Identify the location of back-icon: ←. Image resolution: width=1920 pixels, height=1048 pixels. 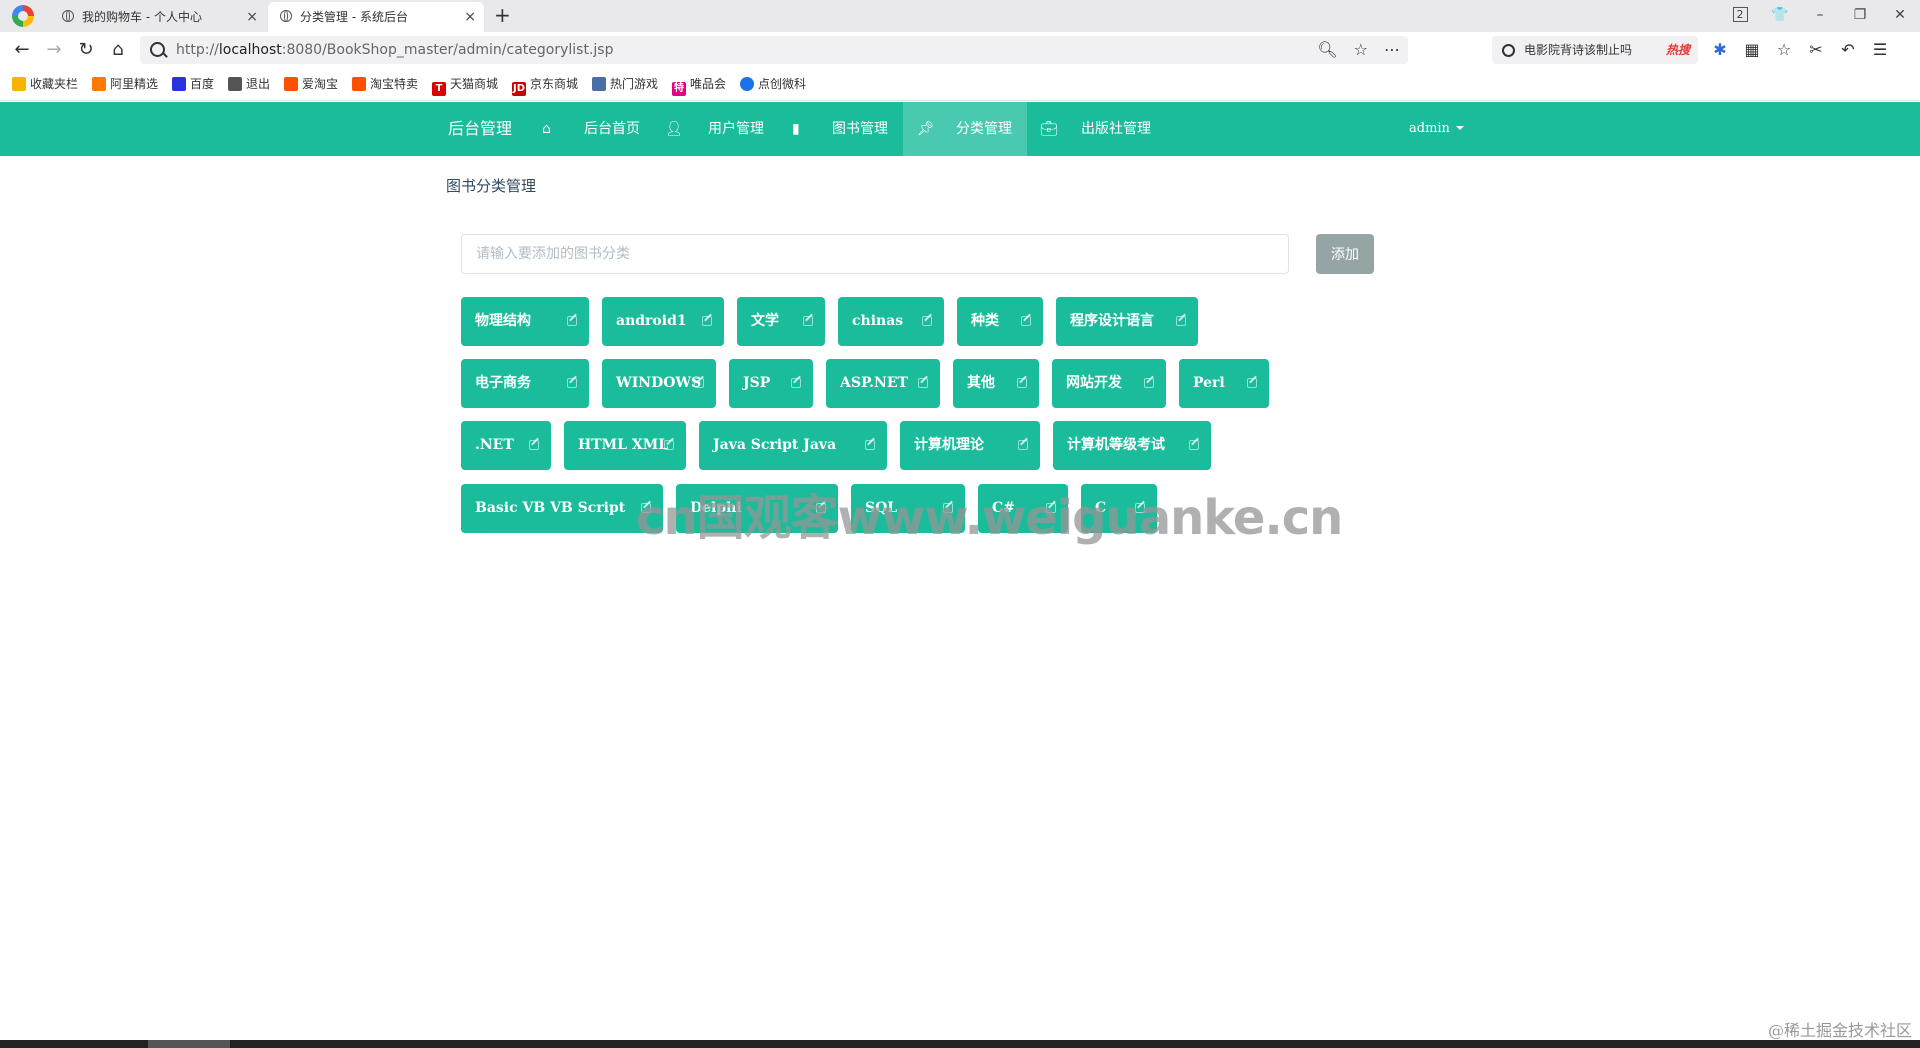
(22, 50).